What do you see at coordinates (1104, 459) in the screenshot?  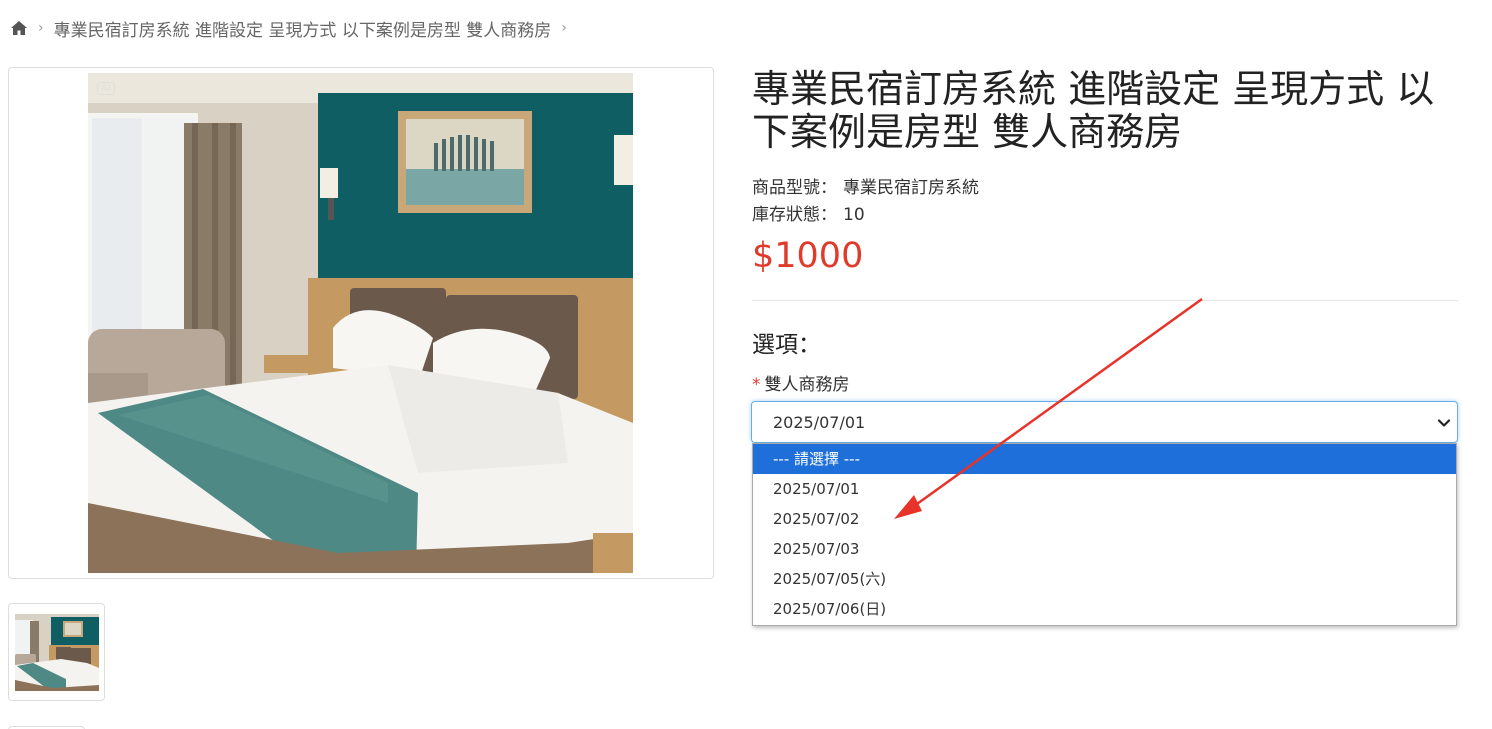 I see `dropdown-option: --- 請選擇 ---` at bounding box center [1104, 459].